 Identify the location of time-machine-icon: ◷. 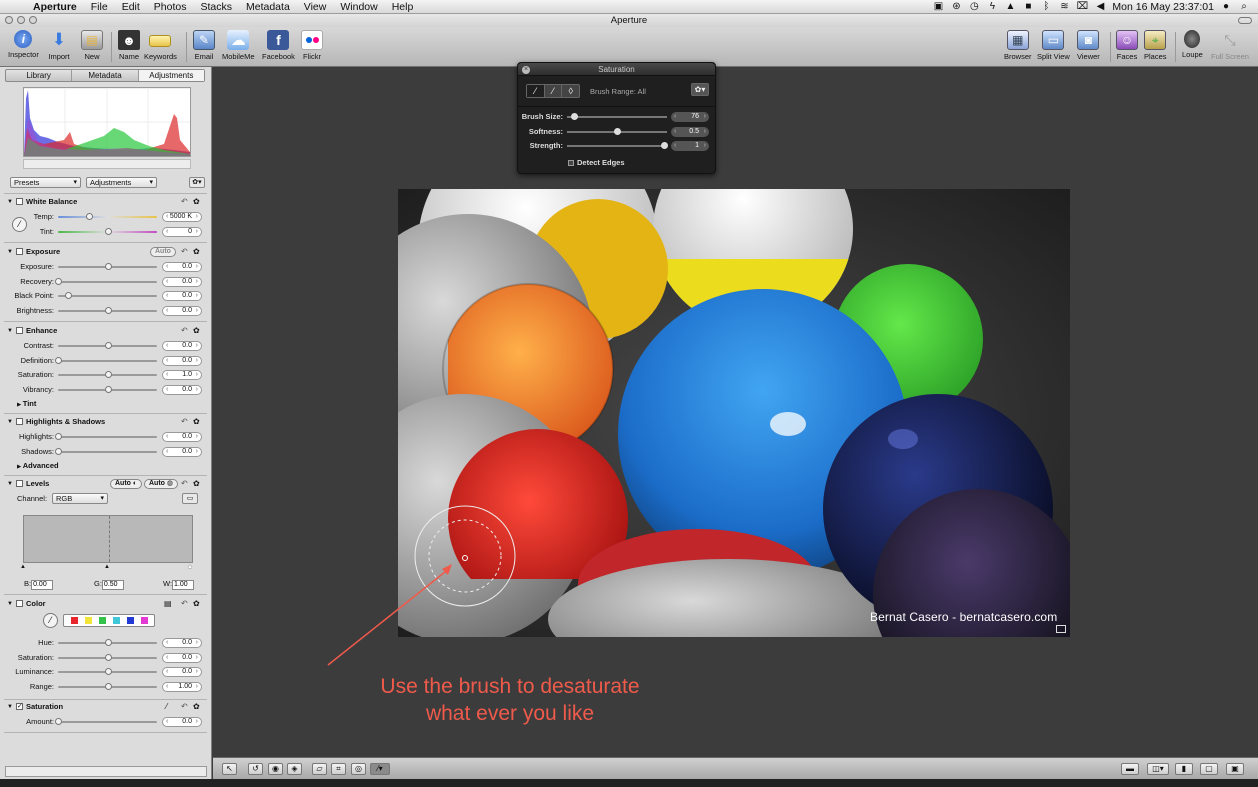
(974, 6).